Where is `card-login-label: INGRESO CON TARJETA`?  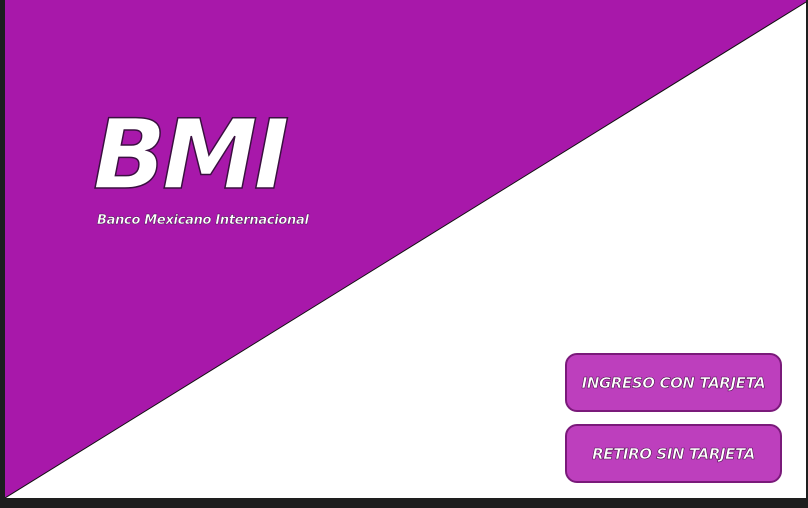
card-login-label: INGRESO CON TARJETA is located at coordinates (673, 382).